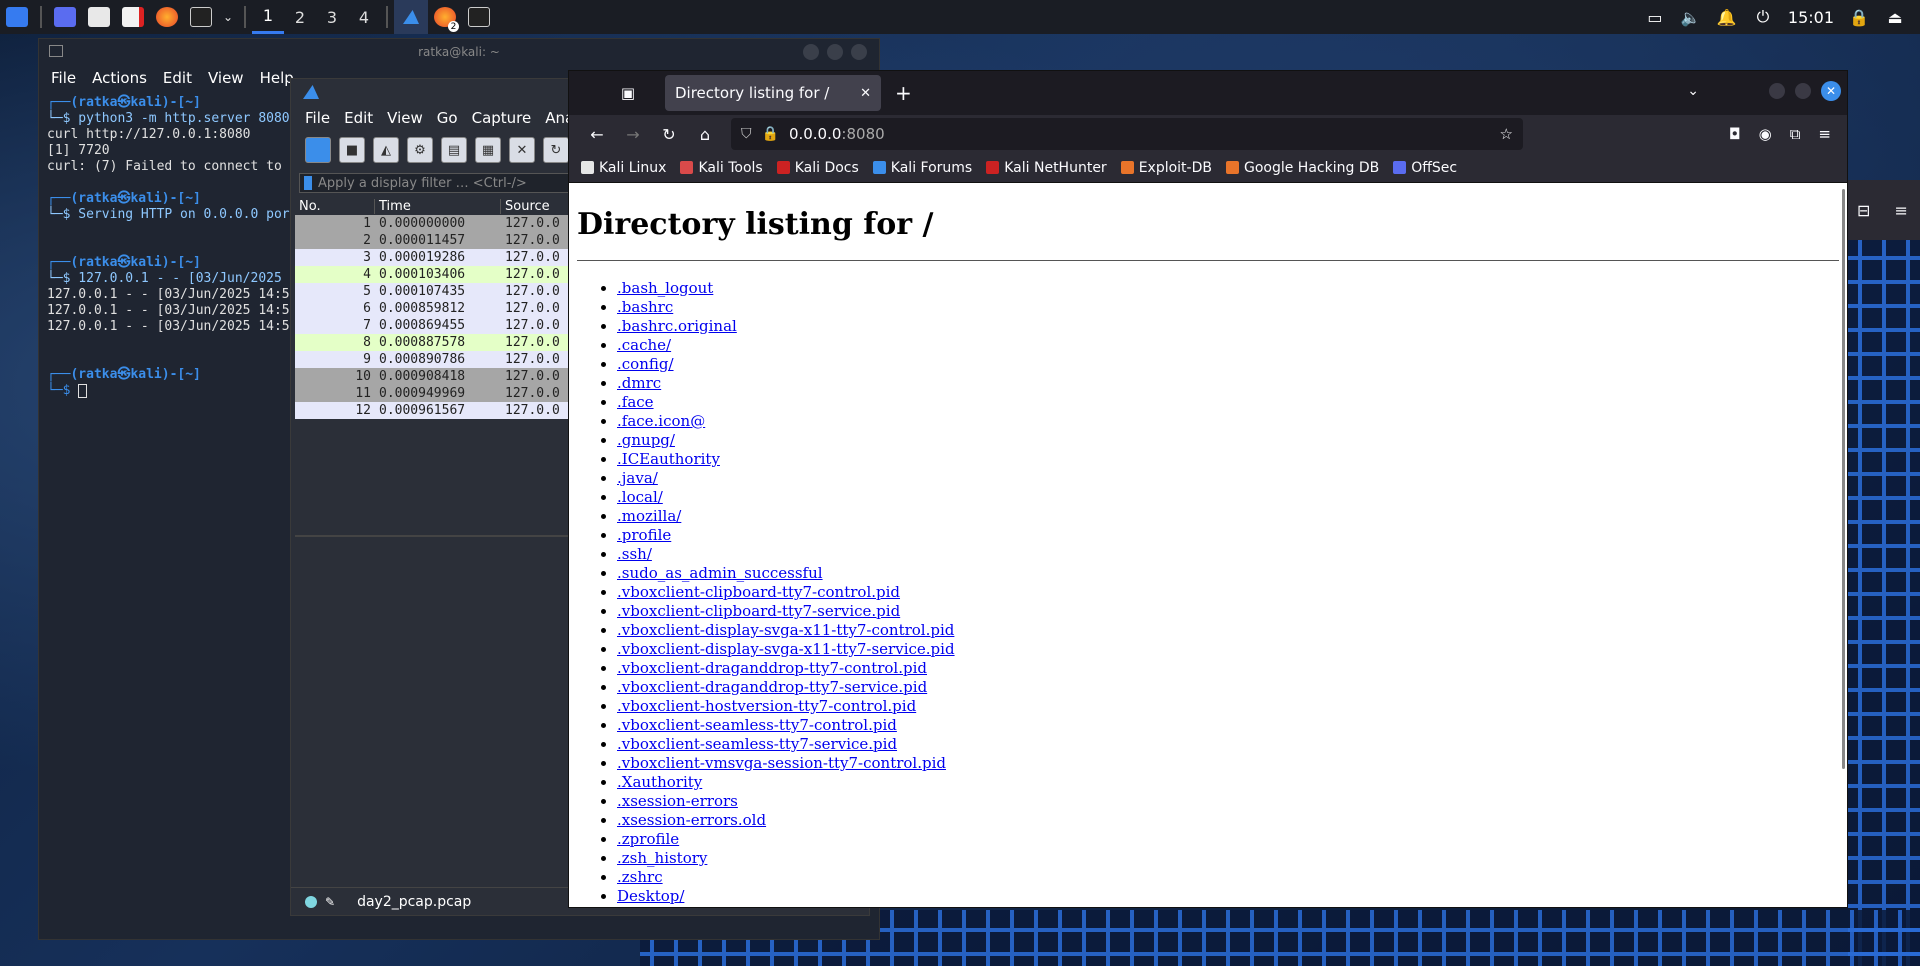 This screenshot has width=1920, height=966. Describe the element at coordinates (649, 516) in the screenshot. I see `directory-entry-link: .mozilla/` at that location.